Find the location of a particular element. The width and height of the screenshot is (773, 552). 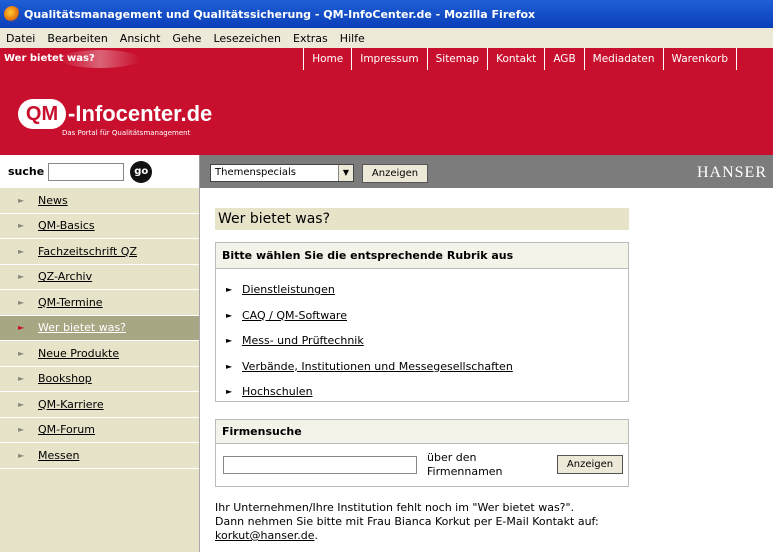

logo-subtitle: Das Portal für Qualitätsmanagement is located at coordinates (126, 133).